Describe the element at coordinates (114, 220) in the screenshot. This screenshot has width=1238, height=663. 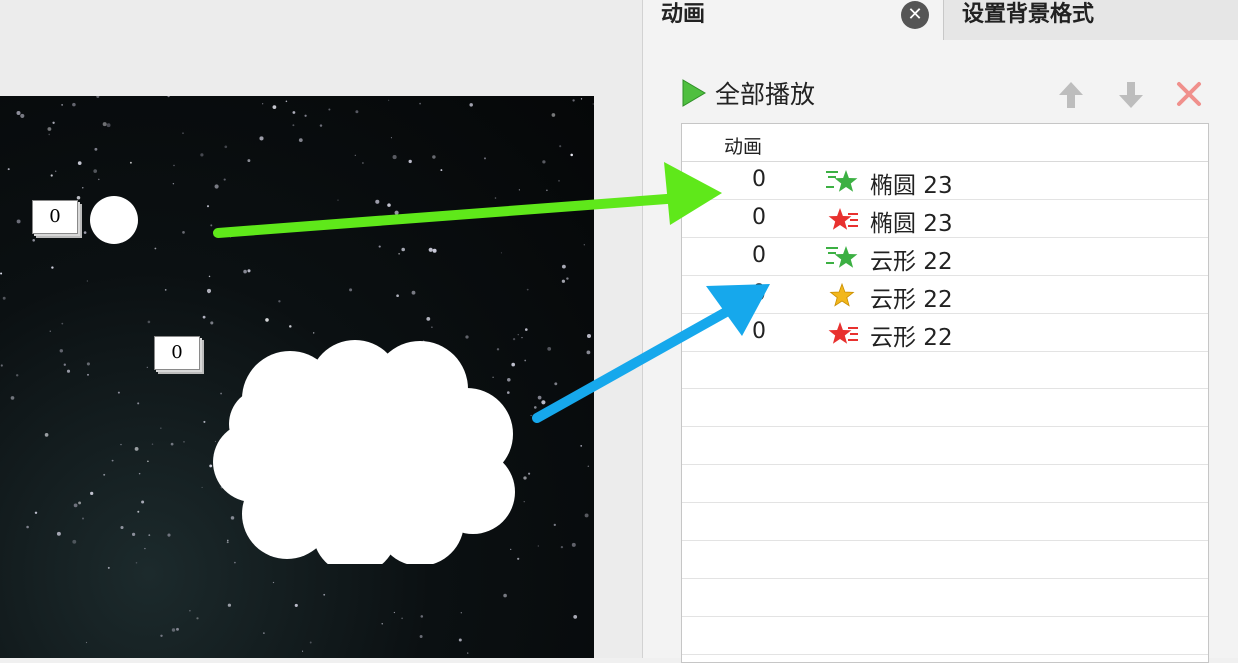
I see `circle-shape` at that location.